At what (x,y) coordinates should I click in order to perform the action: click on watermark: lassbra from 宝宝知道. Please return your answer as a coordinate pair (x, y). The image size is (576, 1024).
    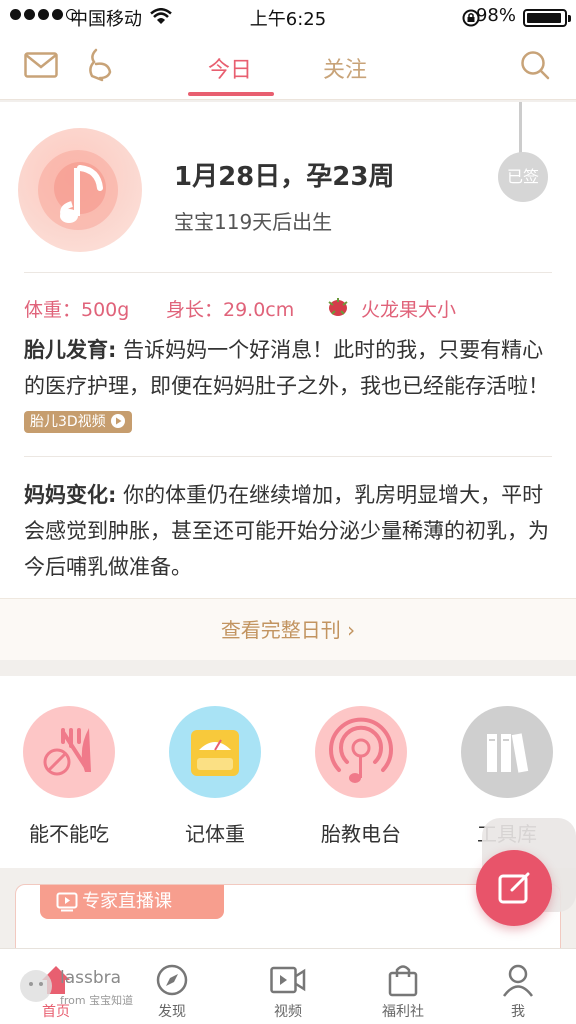
    Looking at the image, I should click on (88, 988).